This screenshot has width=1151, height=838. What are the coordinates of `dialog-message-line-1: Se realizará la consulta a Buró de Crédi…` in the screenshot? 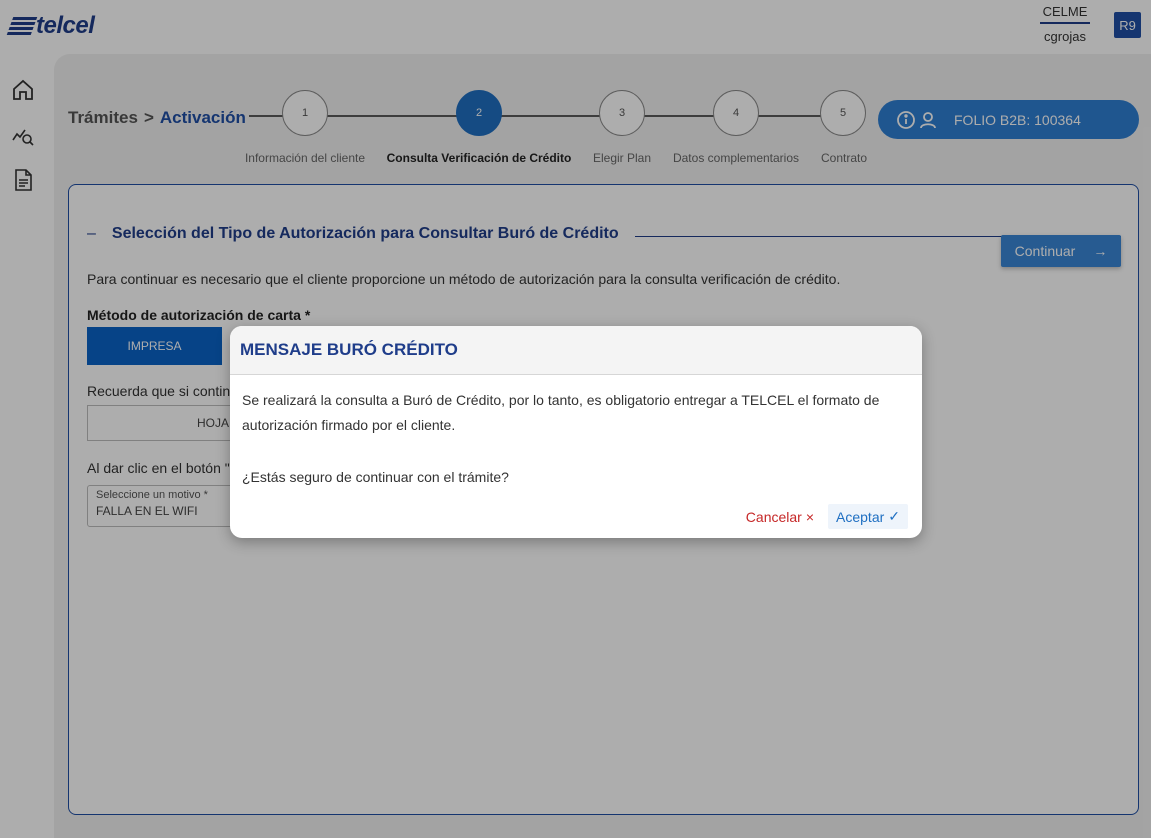 It's located at (561, 400).